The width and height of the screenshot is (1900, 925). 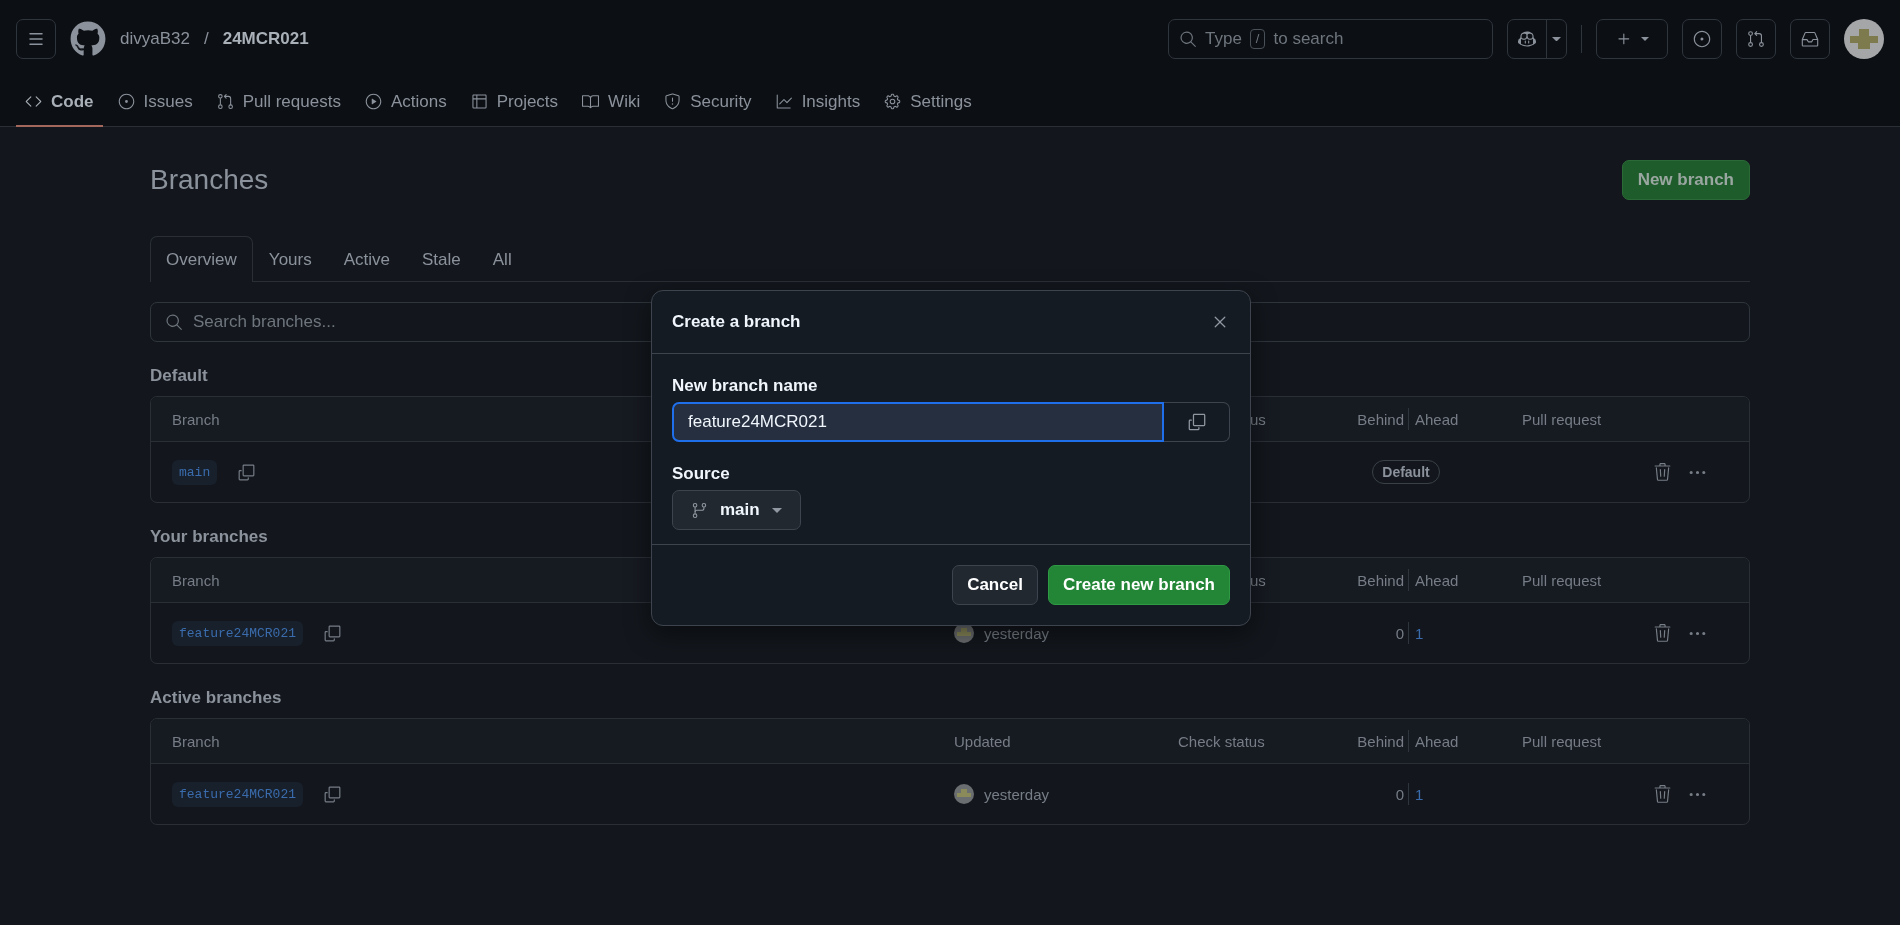 I want to click on nav-tab: Wiki, so click(x=611, y=102).